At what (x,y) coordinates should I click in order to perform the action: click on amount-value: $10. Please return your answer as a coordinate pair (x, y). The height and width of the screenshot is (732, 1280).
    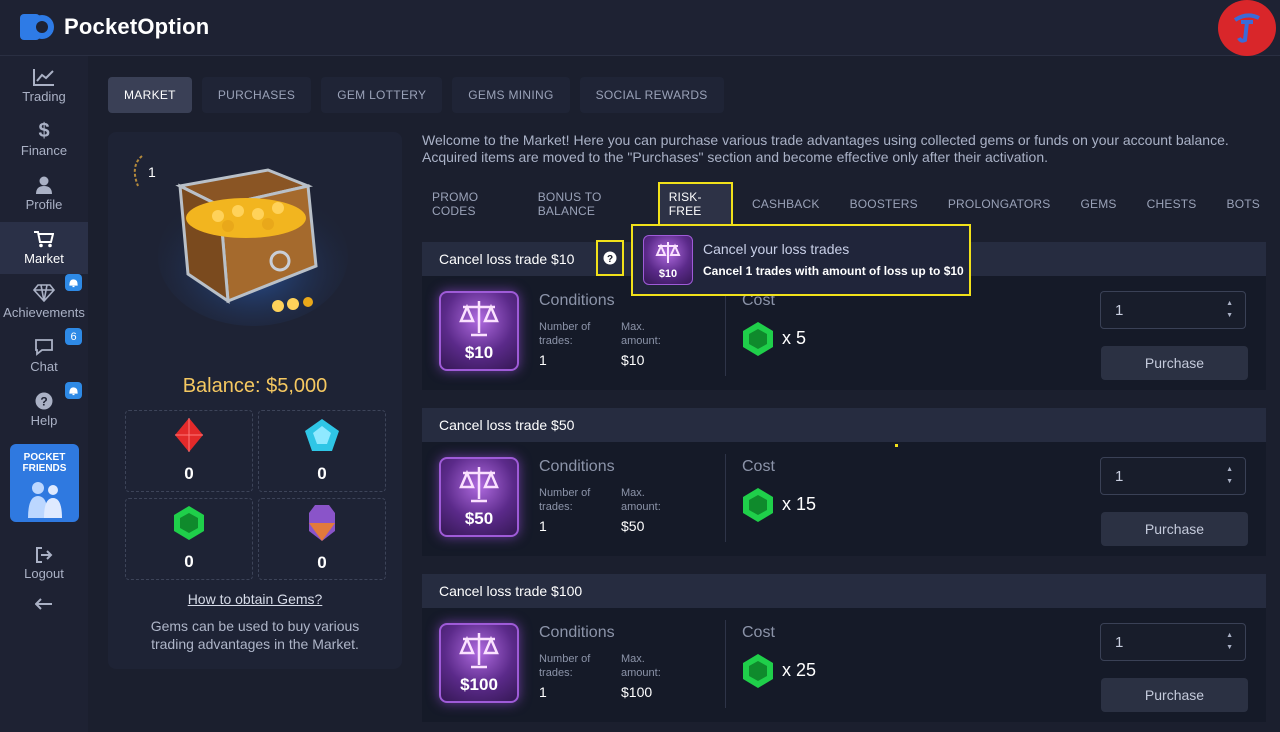
    Looking at the image, I should click on (633, 360).